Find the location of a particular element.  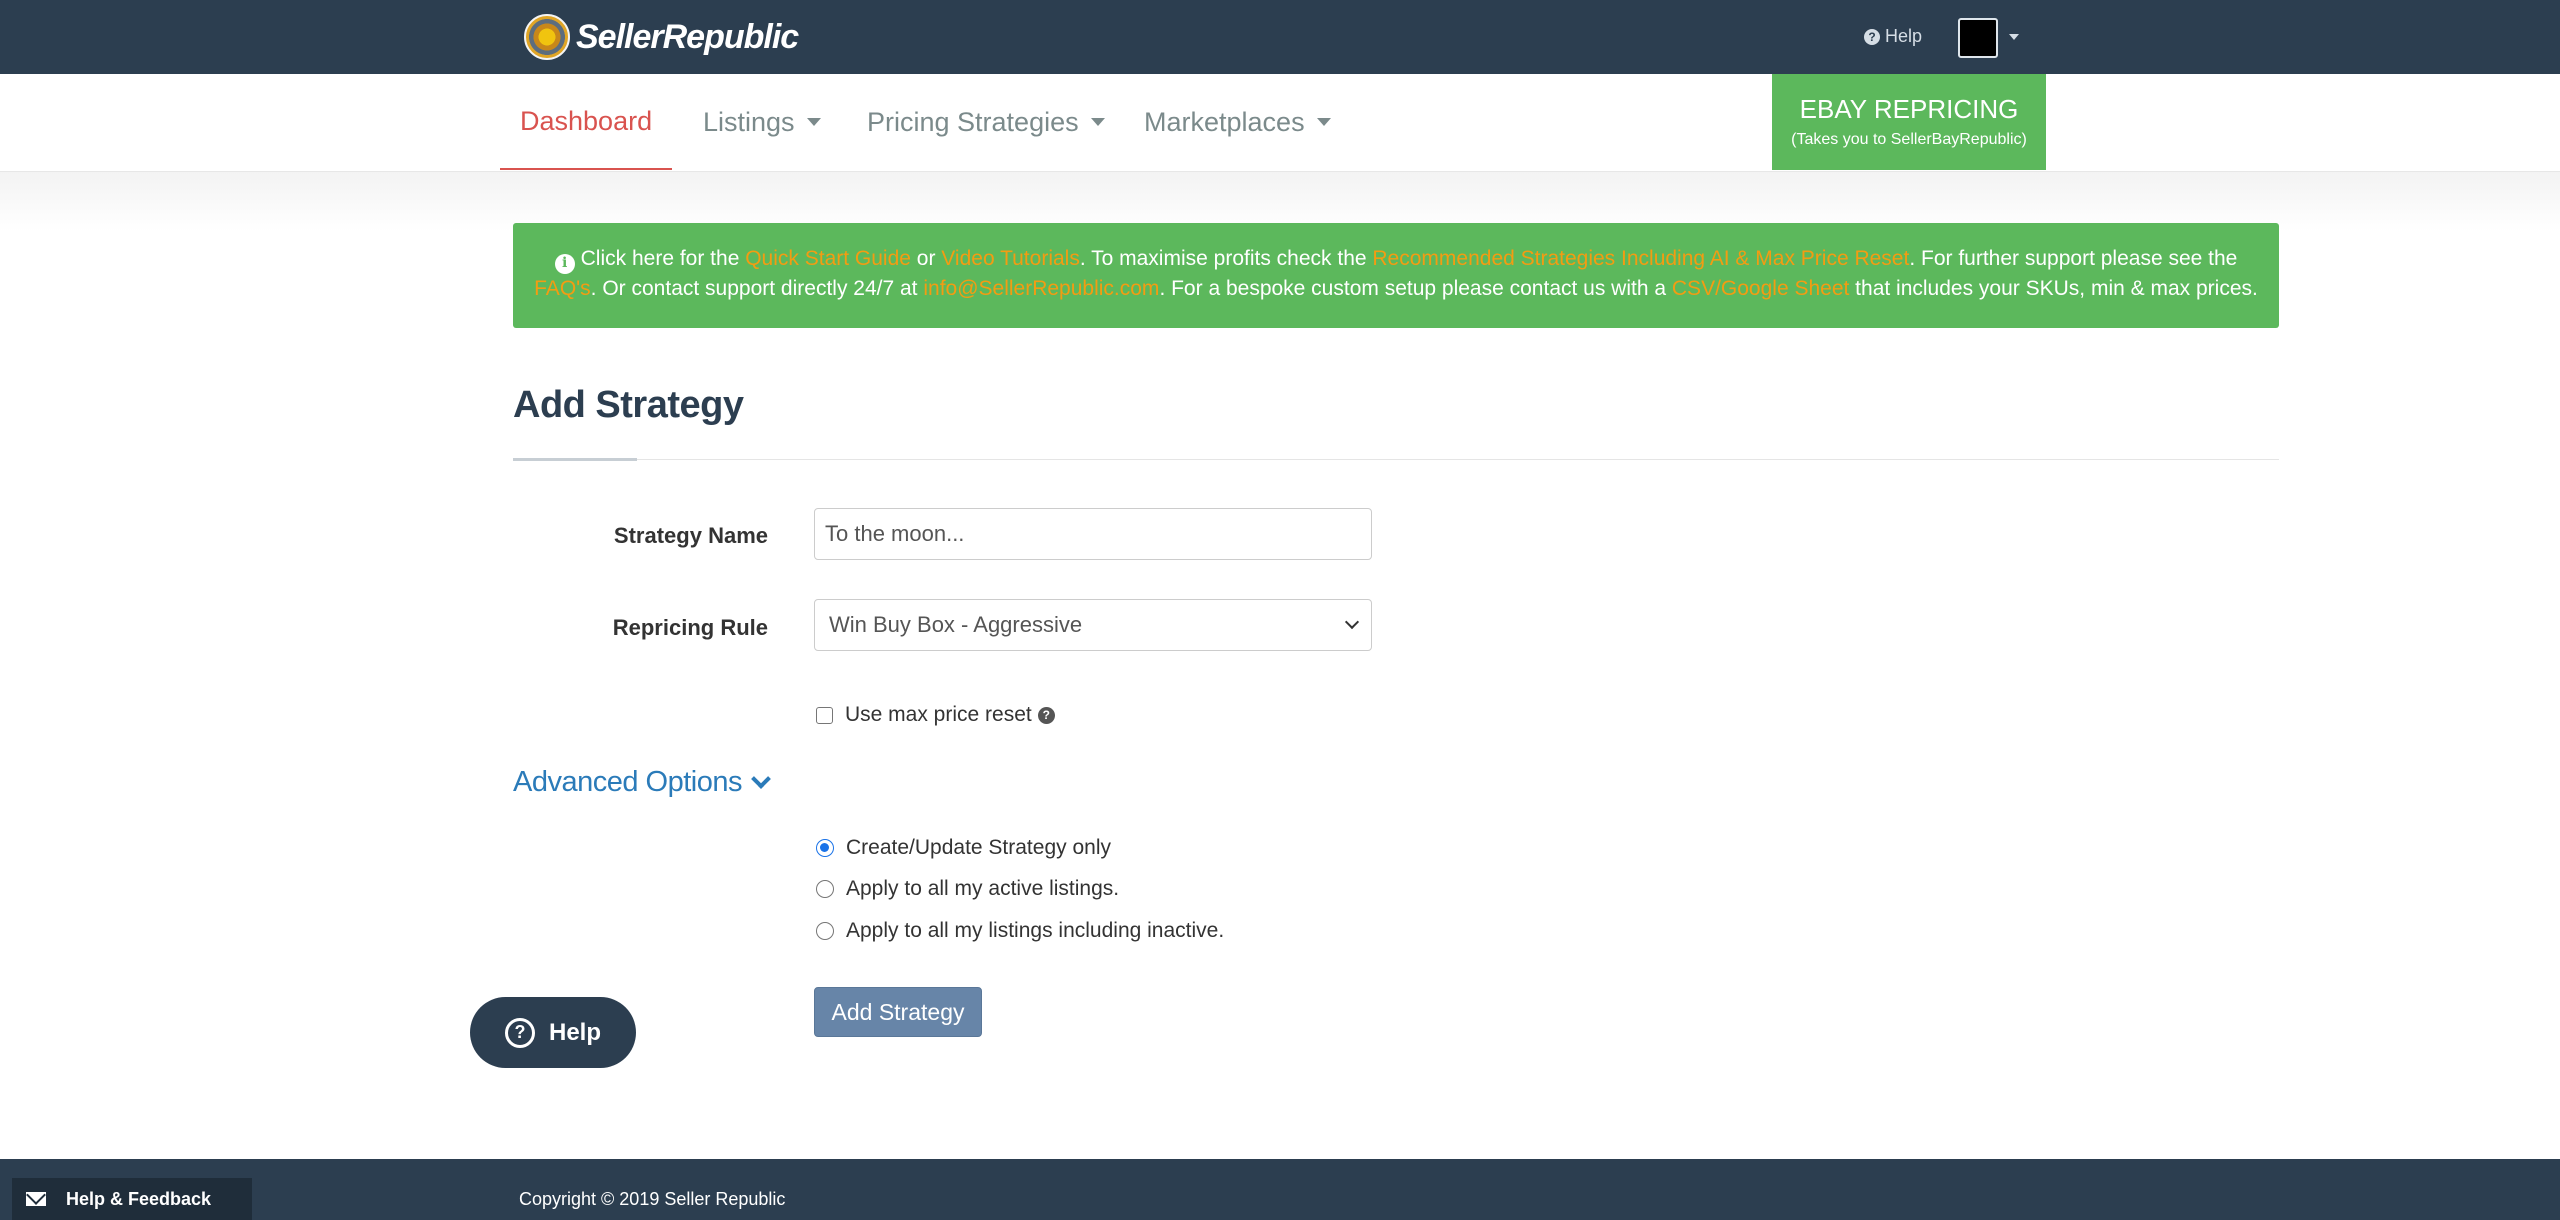

nav-listings-label: Listings is located at coordinates (749, 121).